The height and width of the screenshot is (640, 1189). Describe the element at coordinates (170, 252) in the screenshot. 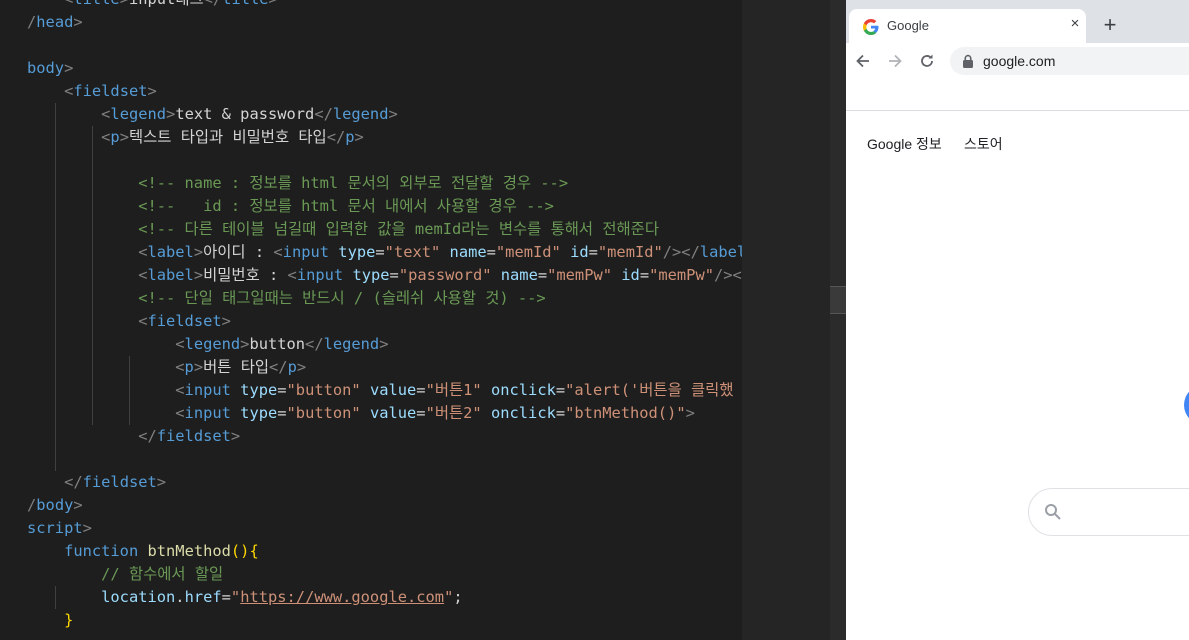

I see `code-token: label` at that location.